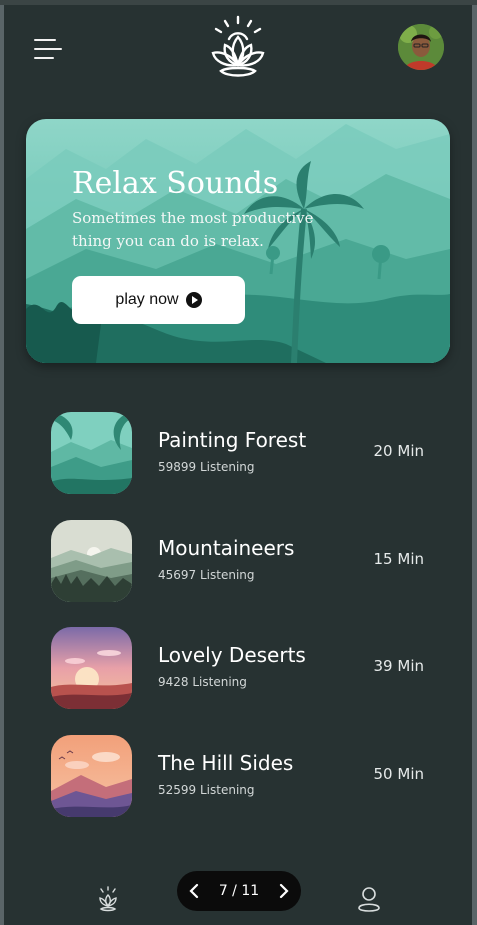 Image resolution: width=477 pixels, height=925 pixels. What do you see at coordinates (421, 47) in the screenshot?
I see `user-avatar` at bounding box center [421, 47].